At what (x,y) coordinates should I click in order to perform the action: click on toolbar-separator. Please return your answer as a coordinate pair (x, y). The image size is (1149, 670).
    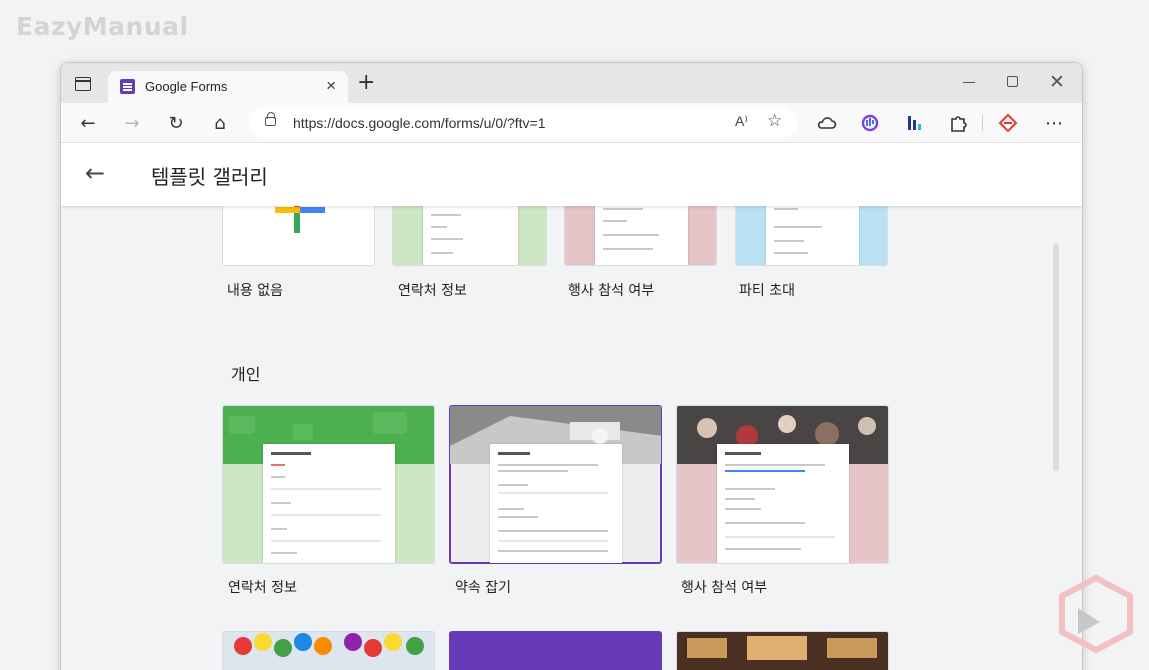
    Looking at the image, I should click on (982, 123).